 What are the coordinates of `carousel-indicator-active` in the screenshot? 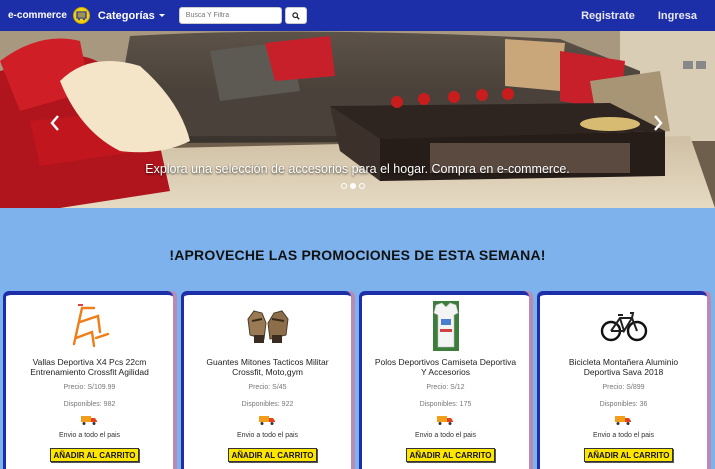 It's located at (353, 186).